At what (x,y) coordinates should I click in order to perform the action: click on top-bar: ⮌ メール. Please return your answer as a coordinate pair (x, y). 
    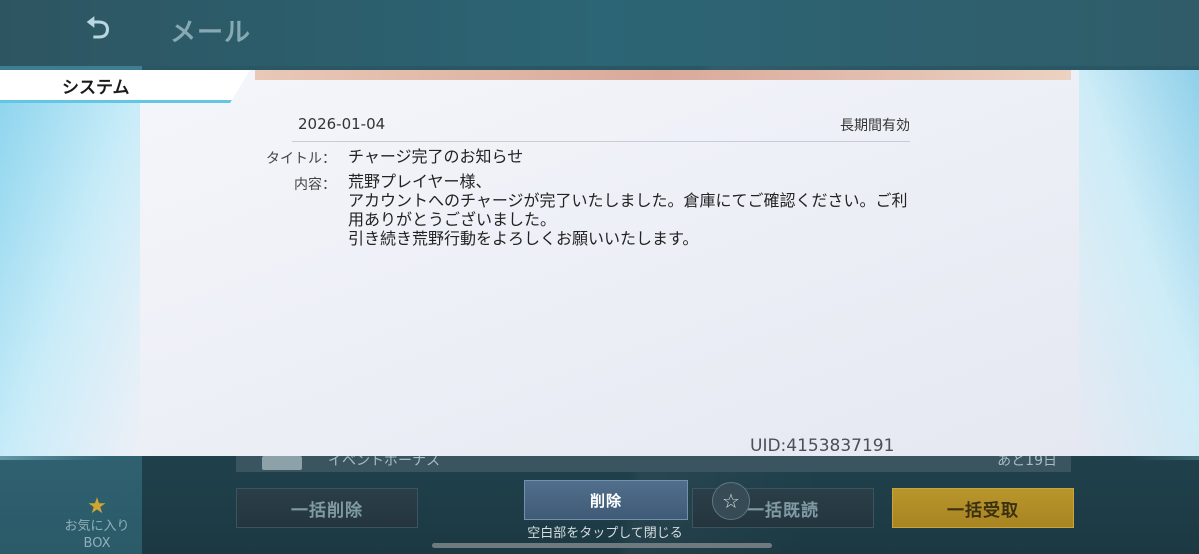
    Looking at the image, I should click on (599, 33).